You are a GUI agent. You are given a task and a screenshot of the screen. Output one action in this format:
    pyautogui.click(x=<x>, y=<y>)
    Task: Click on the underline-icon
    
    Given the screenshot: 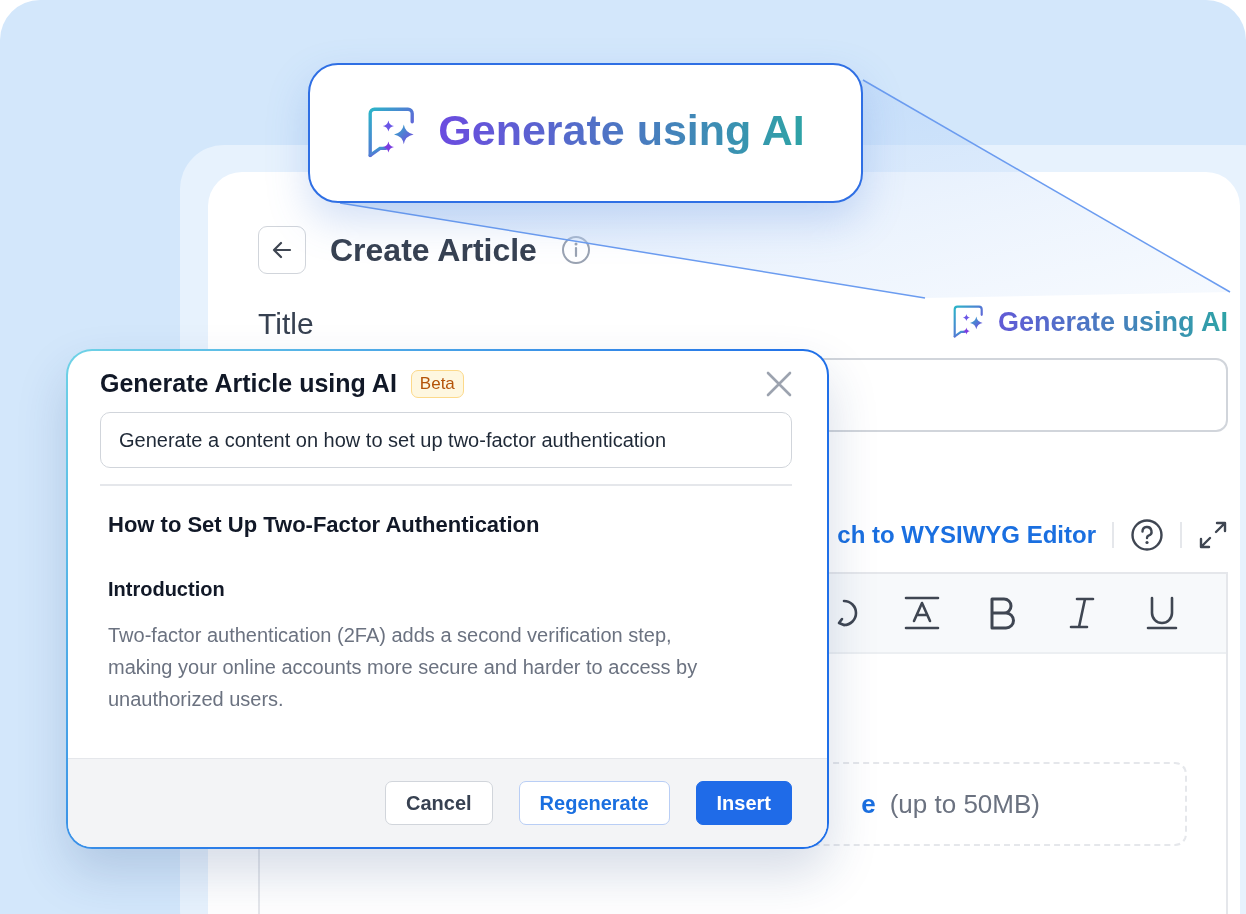 What is the action you would take?
    pyautogui.click(x=1162, y=613)
    